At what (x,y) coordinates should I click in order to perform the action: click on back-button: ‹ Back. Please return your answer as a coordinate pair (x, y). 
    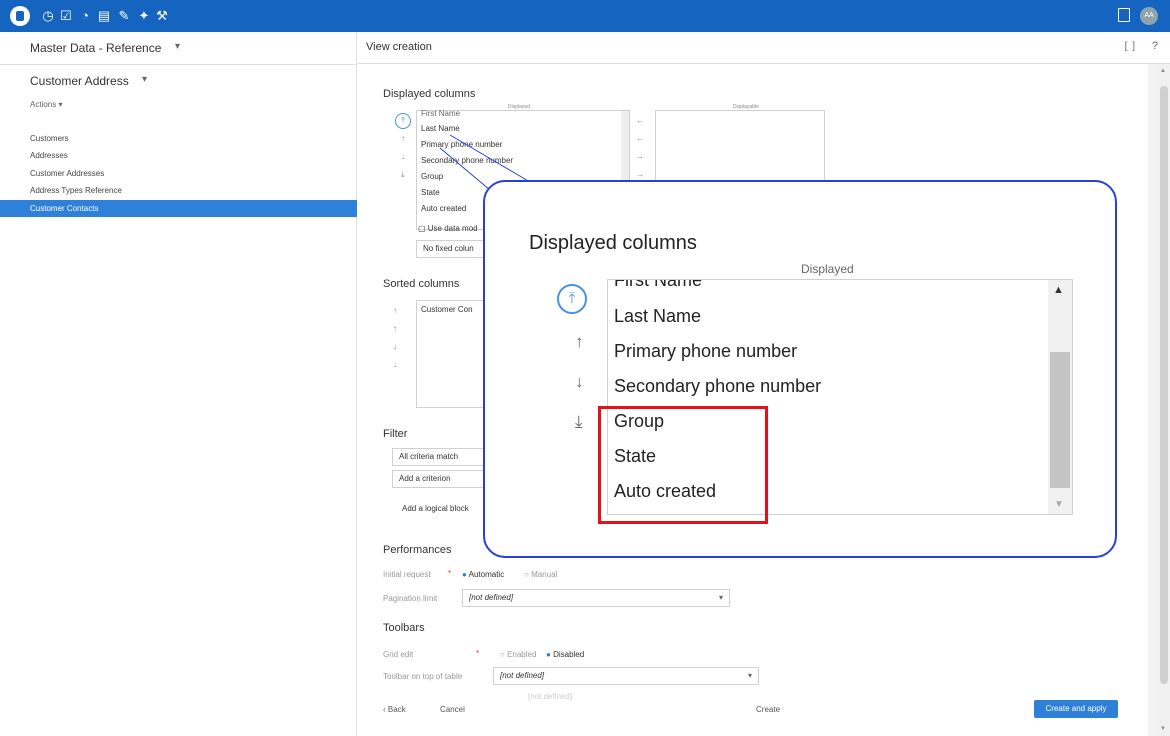
    Looking at the image, I should click on (394, 709).